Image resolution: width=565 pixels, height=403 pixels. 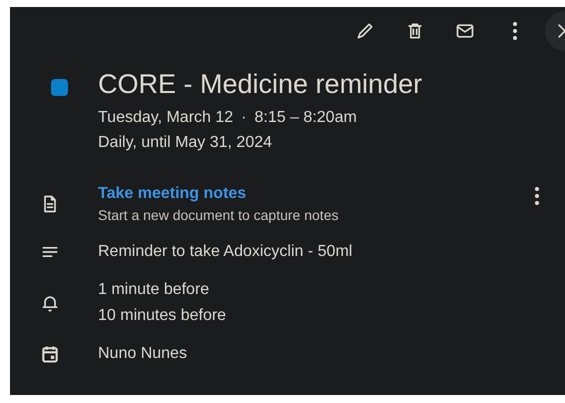 What do you see at coordinates (260, 84) in the screenshot?
I see `event-title: CORE - Medicine reminder` at bounding box center [260, 84].